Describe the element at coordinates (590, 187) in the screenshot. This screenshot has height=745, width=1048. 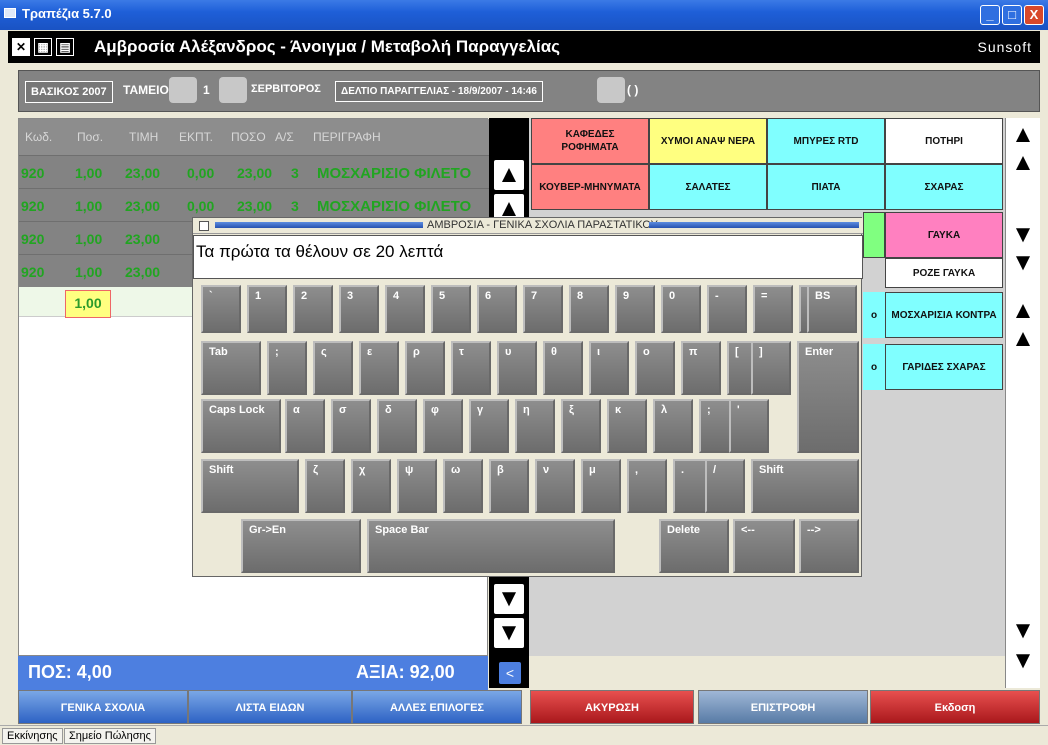
I see `category-cover-messages: ΚΟΥΒΕΡ-ΜΗΝΥΜΑΤΑ` at that location.